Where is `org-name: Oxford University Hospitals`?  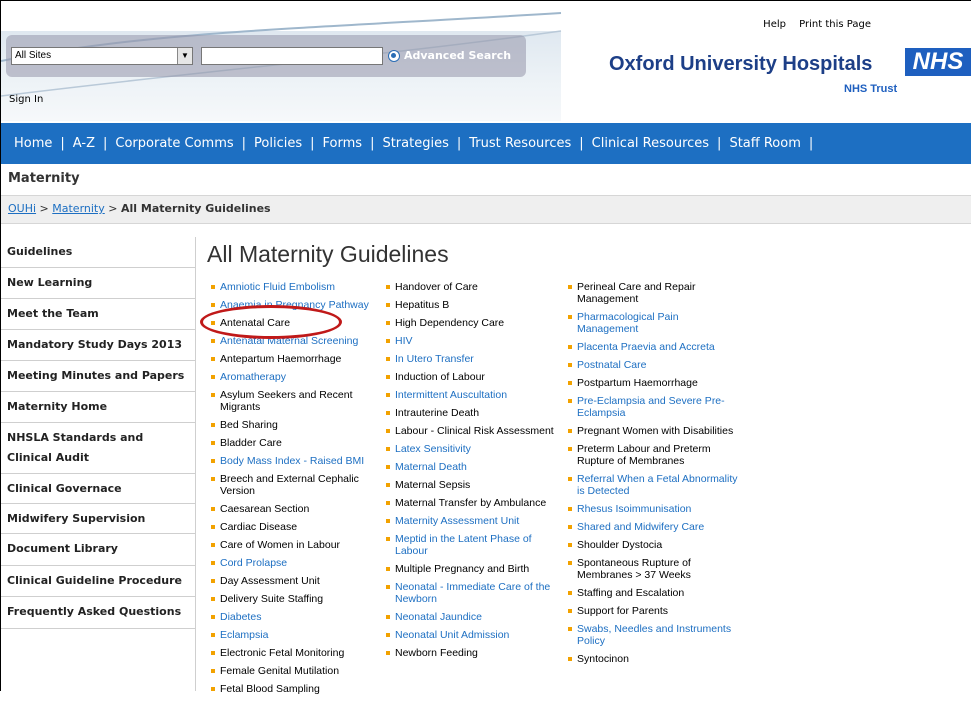 org-name: Oxford University Hospitals is located at coordinates (741, 64).